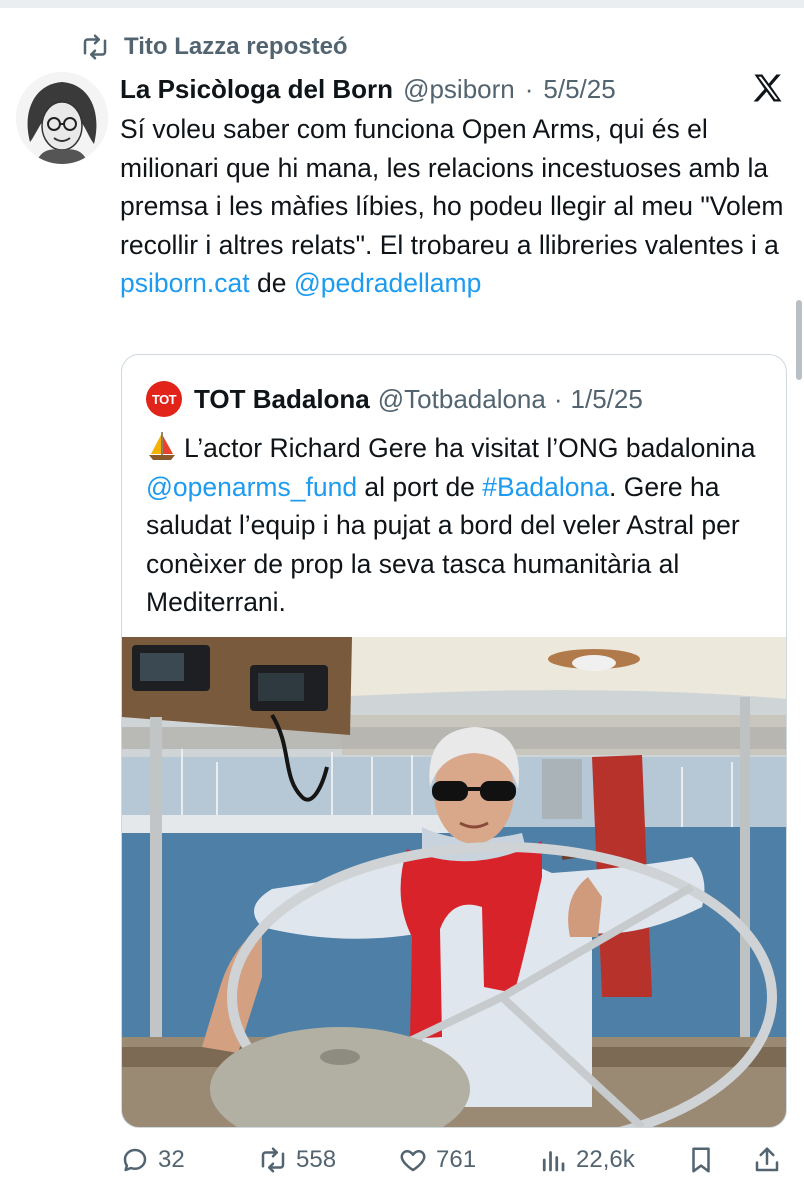 The height and width of the screenshot is (1200, 804). What do you see at coordinates (271, 283) in the screenshot?
I see `tweet-text-part: de` at bounding box center [271, 283].